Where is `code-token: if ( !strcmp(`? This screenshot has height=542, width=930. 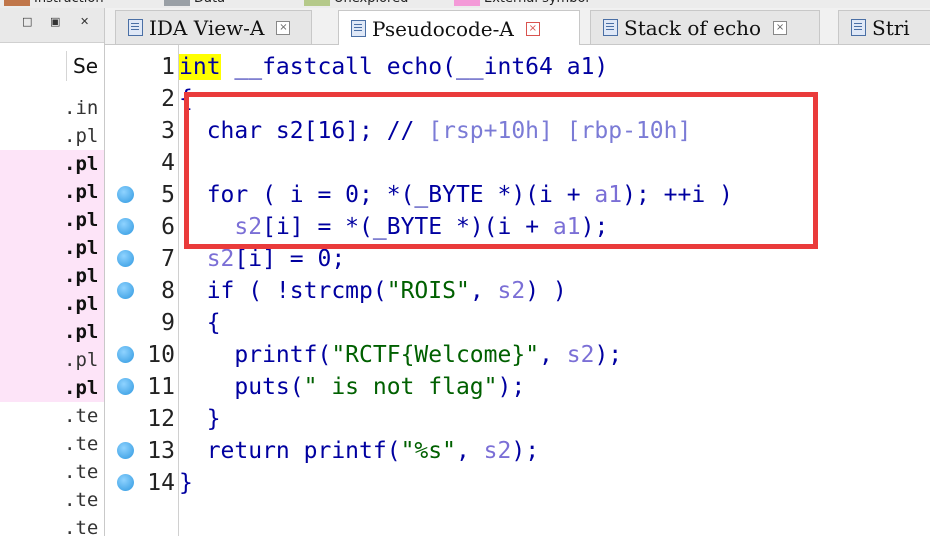 code-token: if ( !strcmp( is located at coordinates (283, 291).